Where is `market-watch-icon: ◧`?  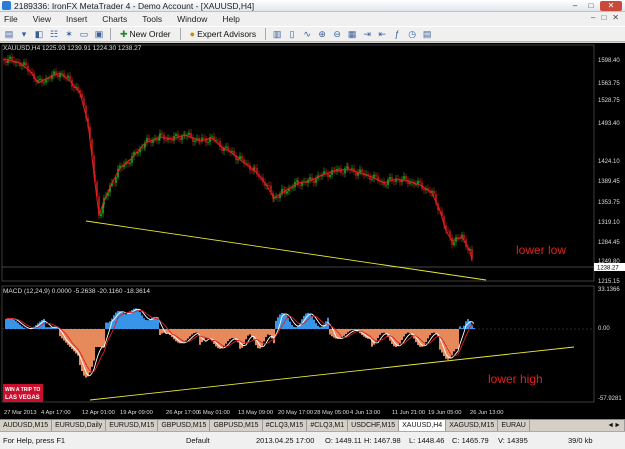
market-watch-icon: ◧ is located at coordinates (39, 34).